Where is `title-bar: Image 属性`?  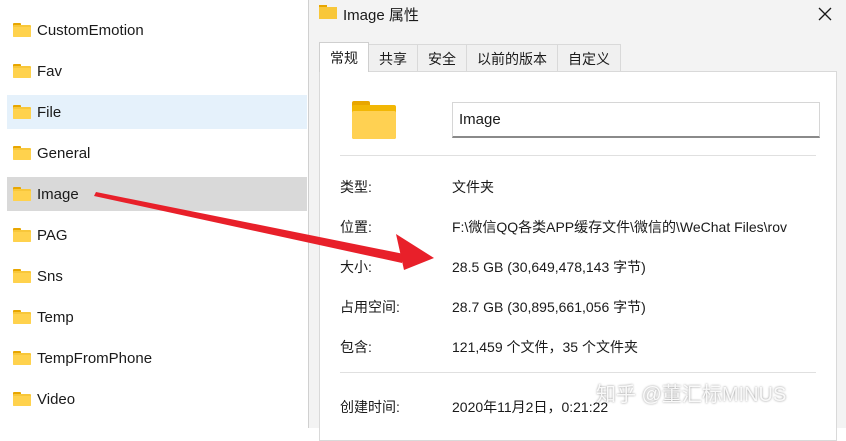 title-bar: Image 属性 is located at coordinates (577, 14).